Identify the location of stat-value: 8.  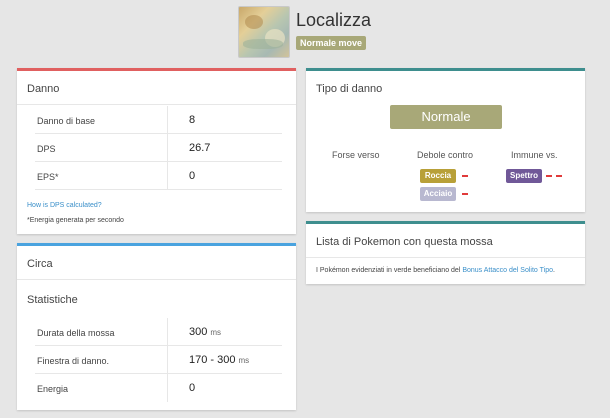
(192, 120).